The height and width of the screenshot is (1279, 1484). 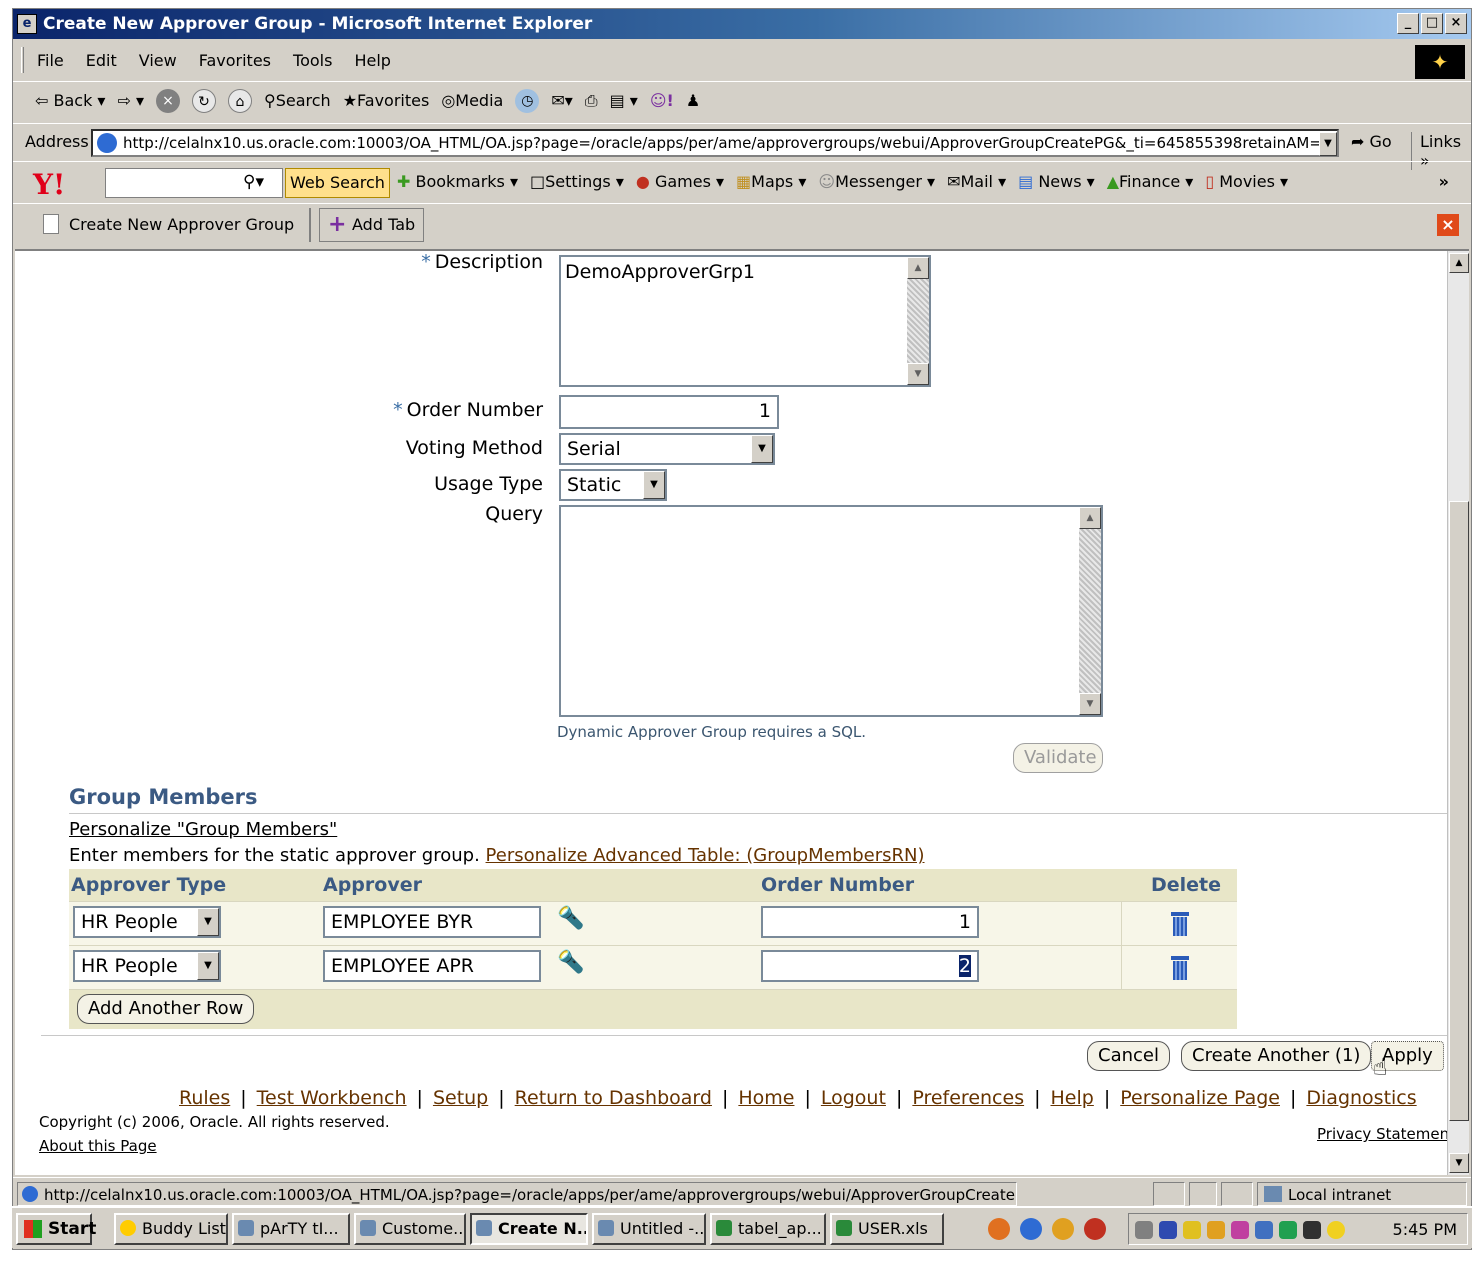 I want to click on menu-file: File, so click(x=50, y=60).